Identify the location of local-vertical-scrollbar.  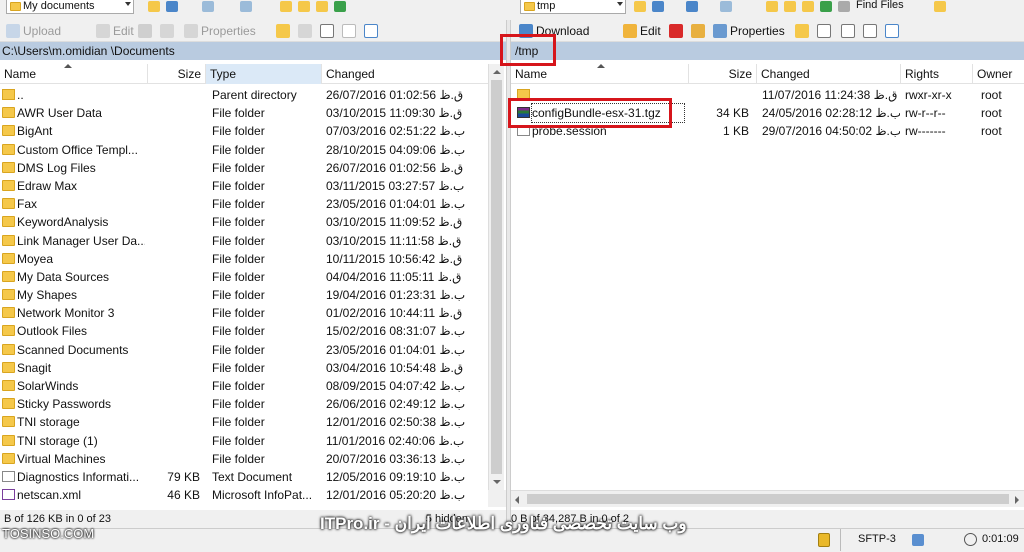
(496, 277).